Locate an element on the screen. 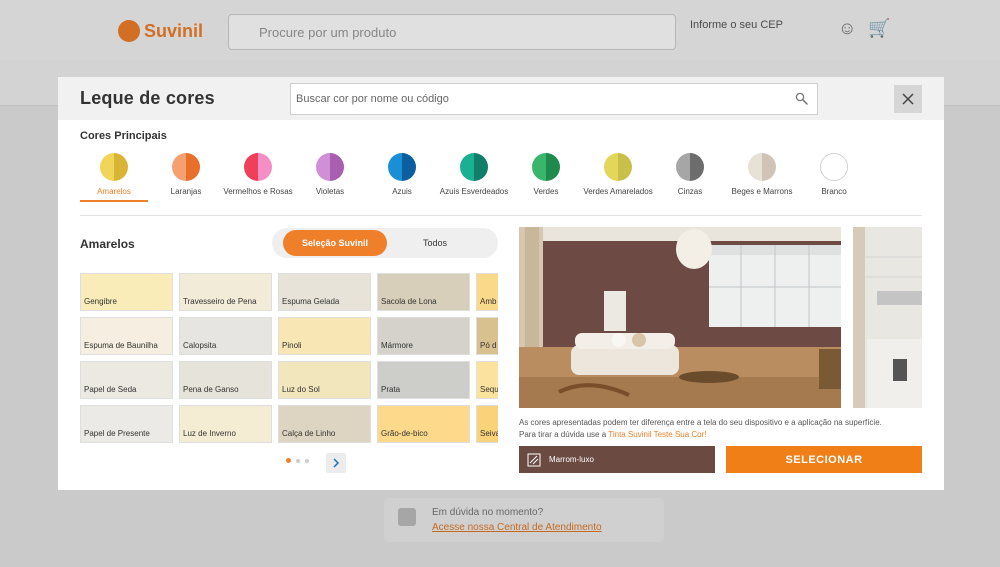 The height and width of the screenshot is (567, 1000). category-label: Verdes is located at coordinates (546, 191).